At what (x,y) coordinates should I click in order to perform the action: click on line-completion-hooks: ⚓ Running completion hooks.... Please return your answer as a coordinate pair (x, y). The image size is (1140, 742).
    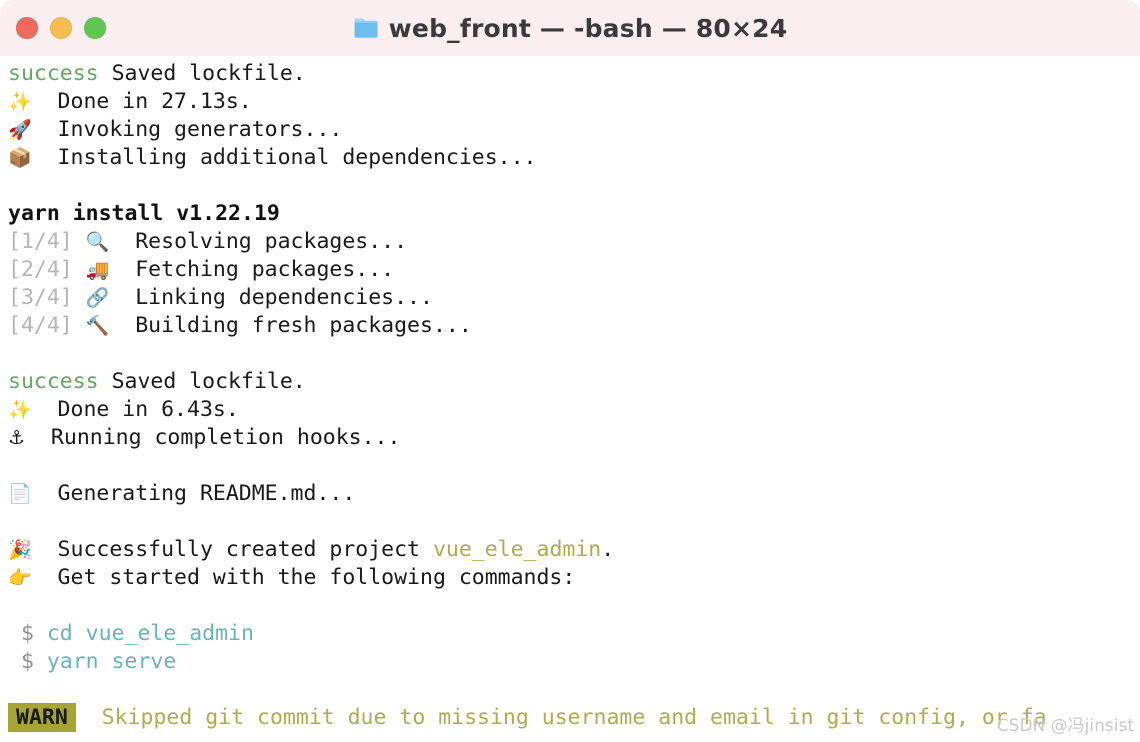
    Looking at the image, I should click on (574, 438).